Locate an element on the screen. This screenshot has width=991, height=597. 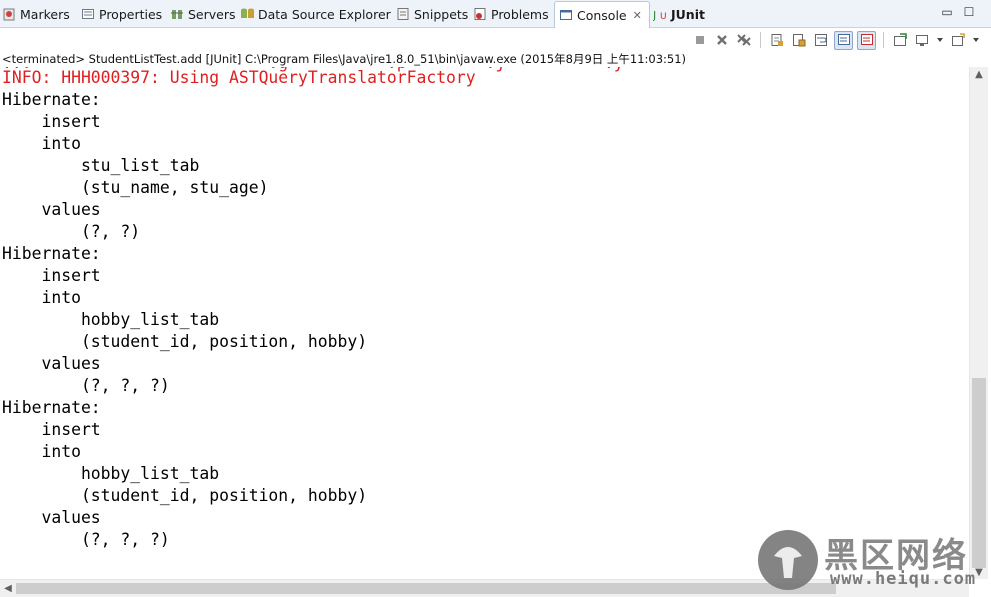
maximize-button: ☐ is located at coordinates (969, 12).